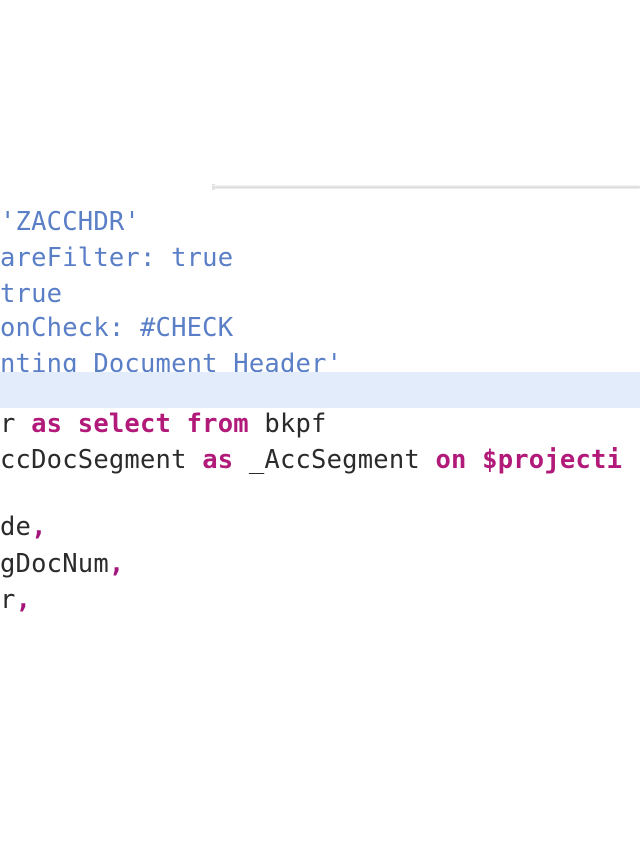 The height and width of the screenshot is (864, 640). Describe the element at coordinates (218, 460) in the screenshot. I see `code-token: as` at that location.